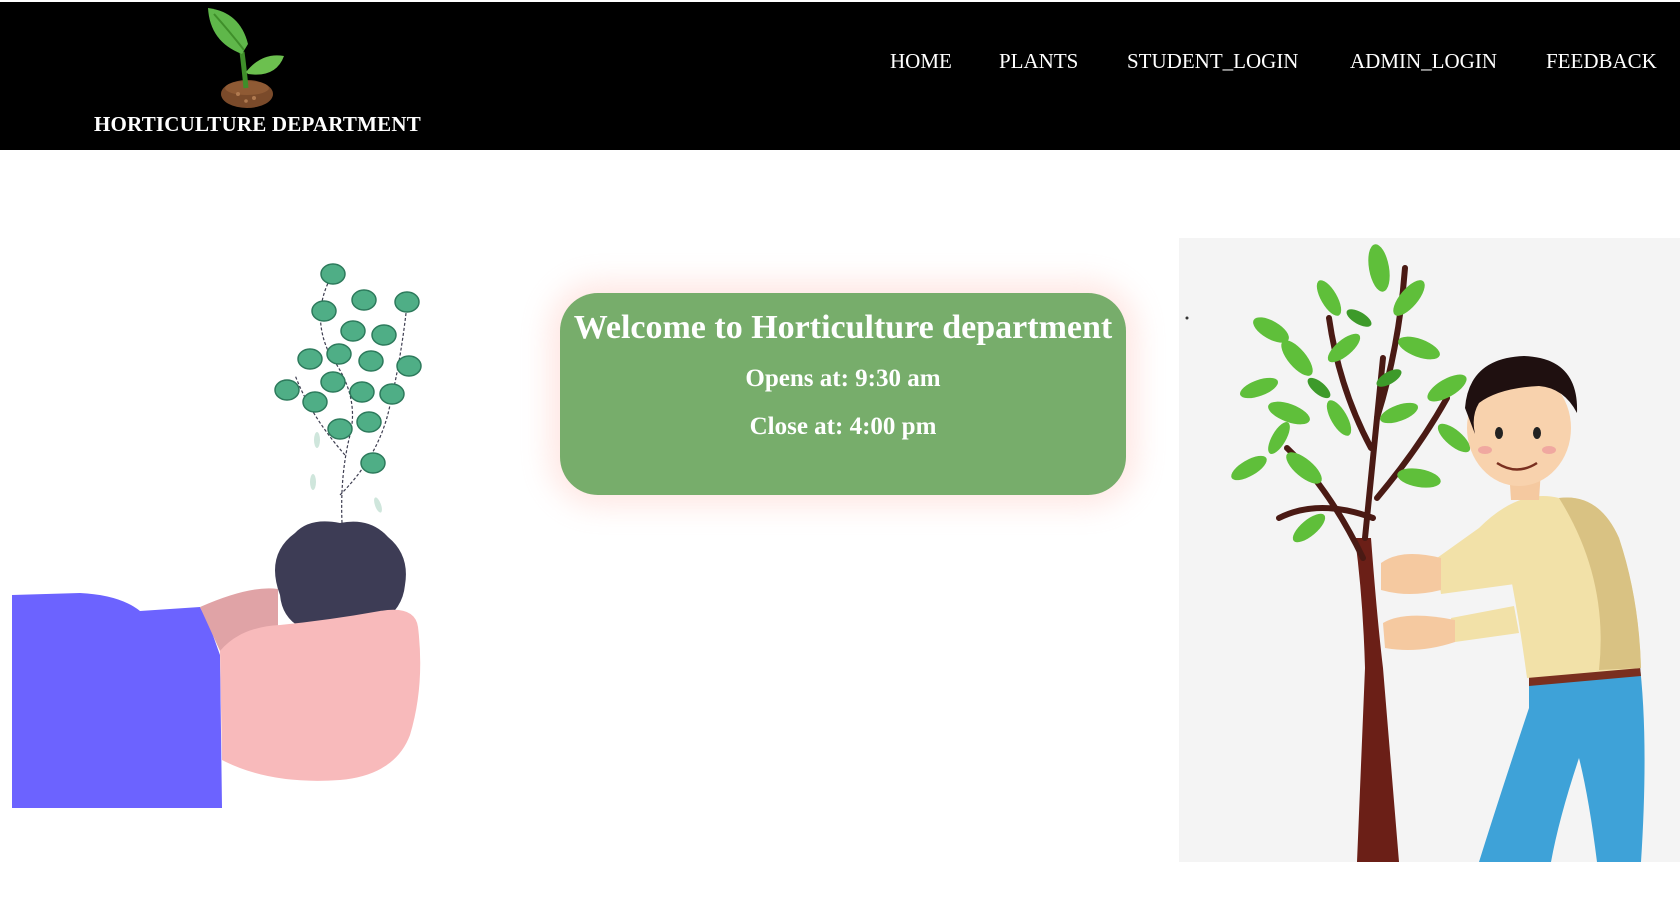 The image size is (1680, 909). What do you see at coordinates (1038, 61) in the screenshot?
I see `nav-plants-link: PLANTS` at bounding box center [1038, 61].